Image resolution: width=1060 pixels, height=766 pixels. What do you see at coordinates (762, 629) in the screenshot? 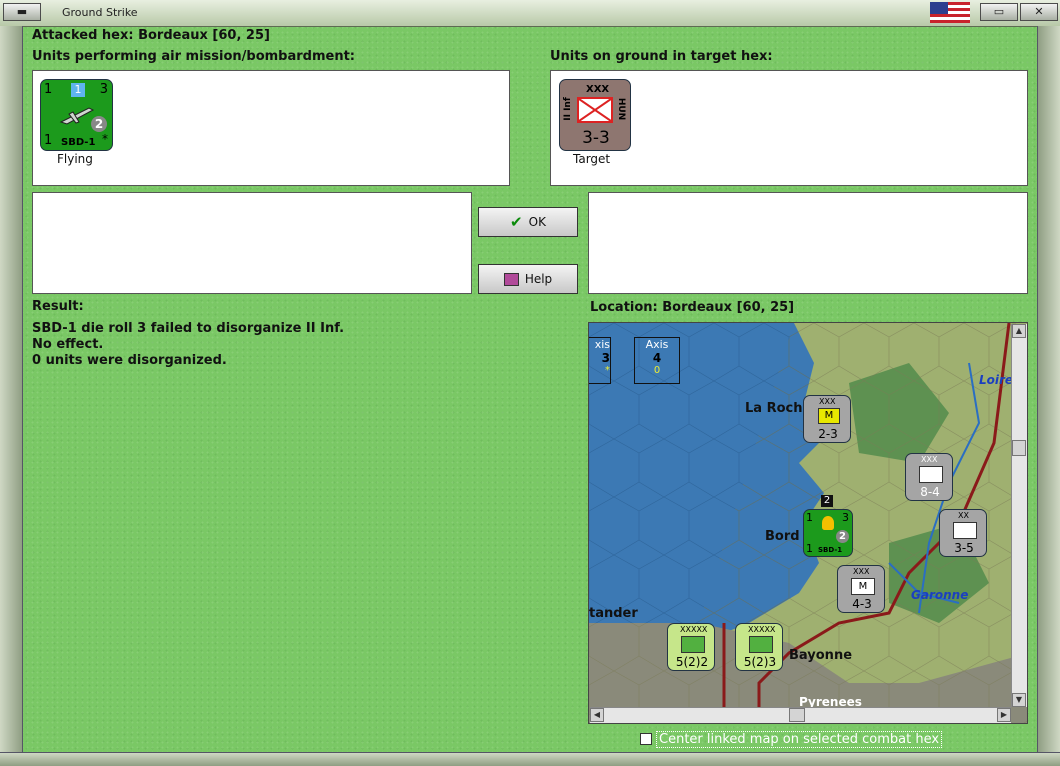
I see `map-unit-size: XXXXX` at bounding box center [762, 629].